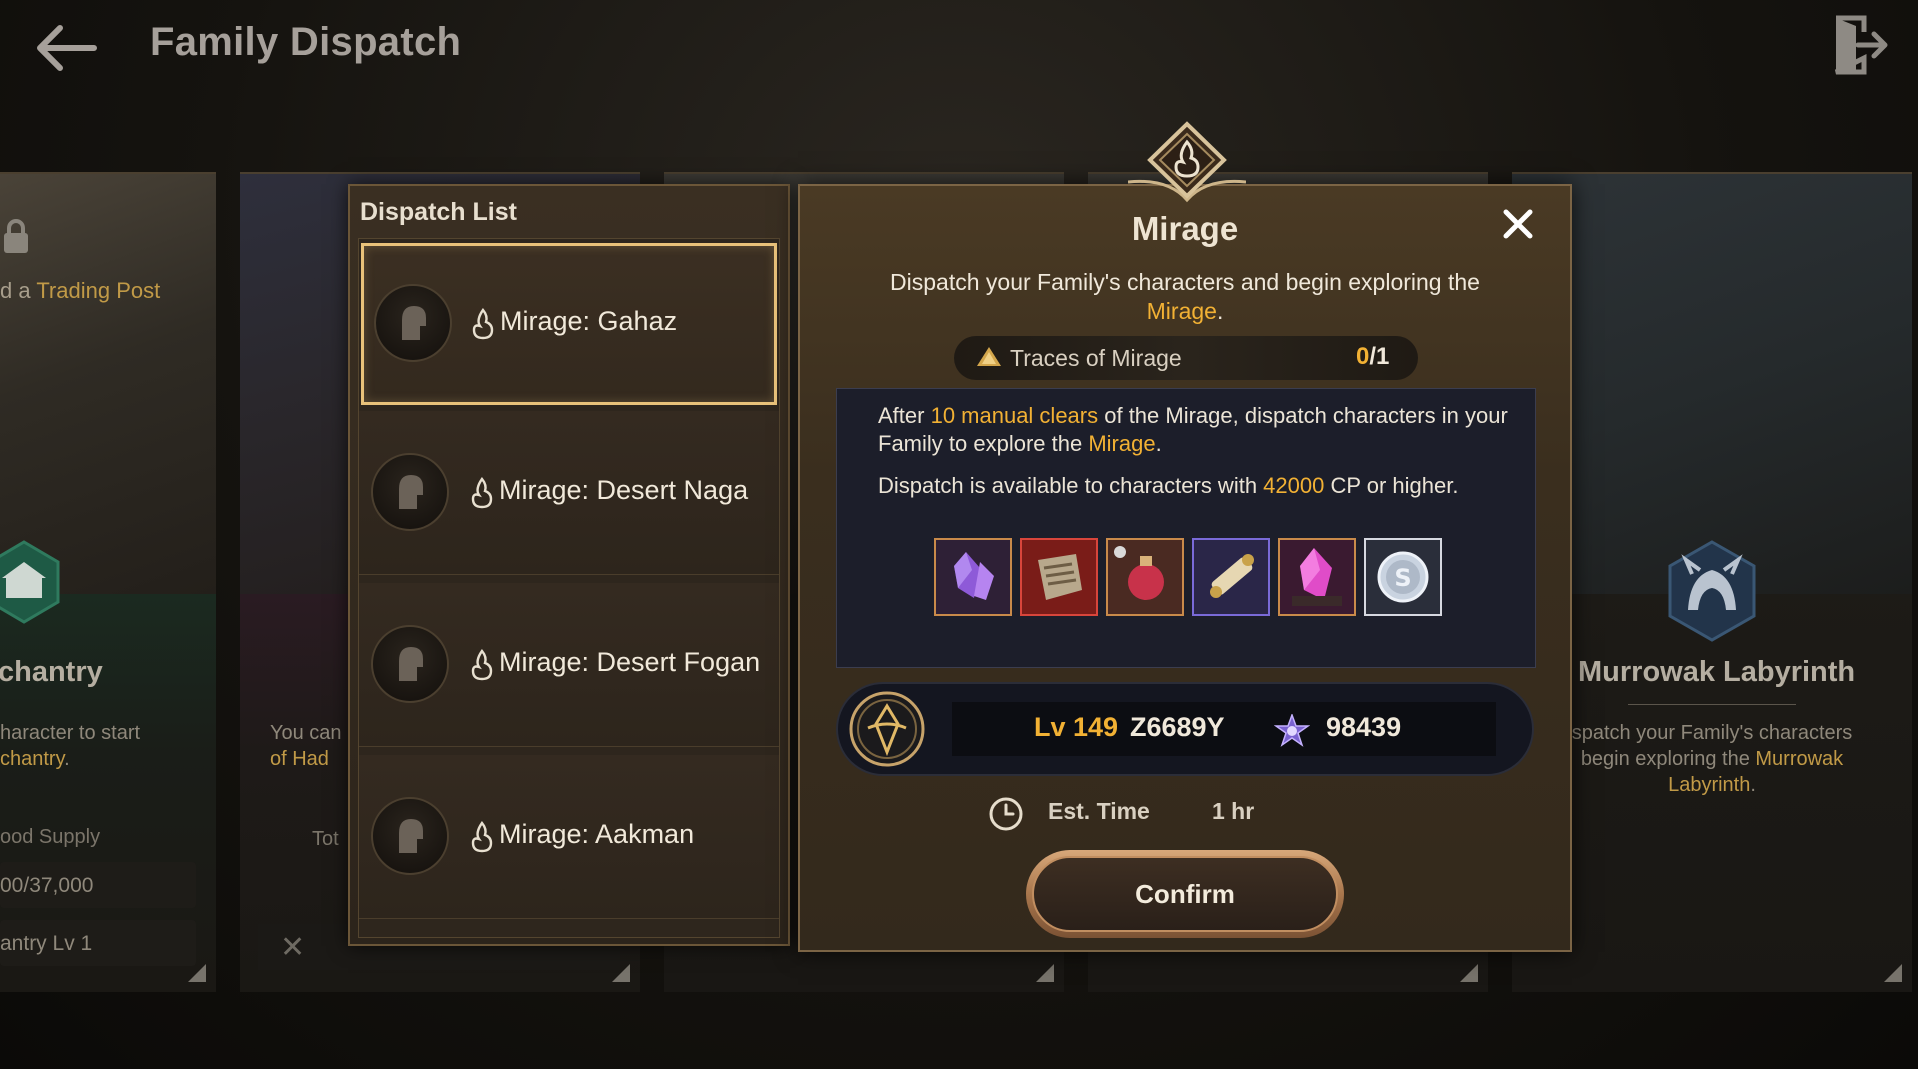  Describe the element at coordinates (1518, 224) in the screenshot. I see `close-icon` at that location.